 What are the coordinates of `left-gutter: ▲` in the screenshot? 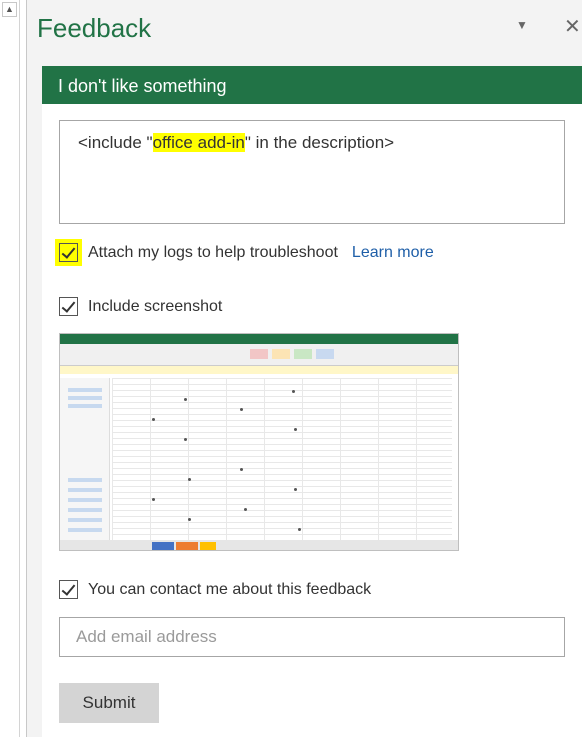 It's located at (10, 368).